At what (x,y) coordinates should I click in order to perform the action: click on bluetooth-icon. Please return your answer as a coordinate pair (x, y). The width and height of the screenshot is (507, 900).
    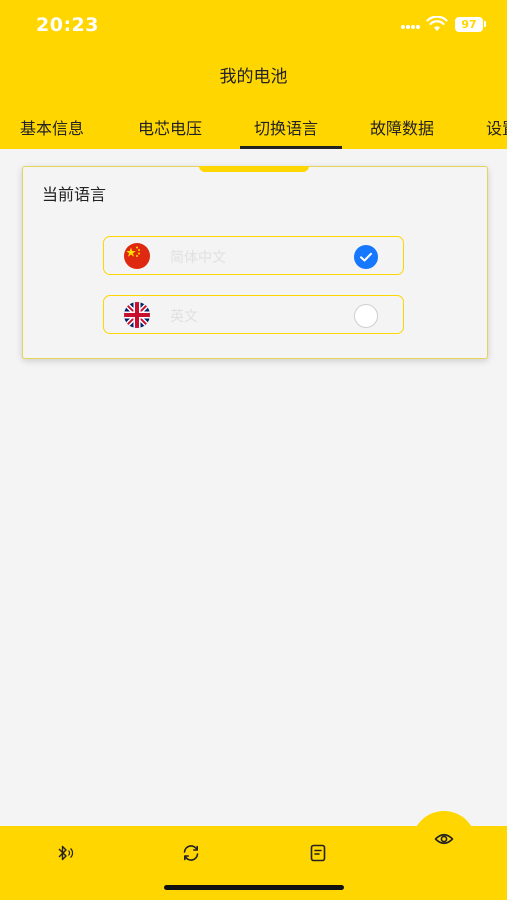
    Looking at the image, I should click on (64, 853).